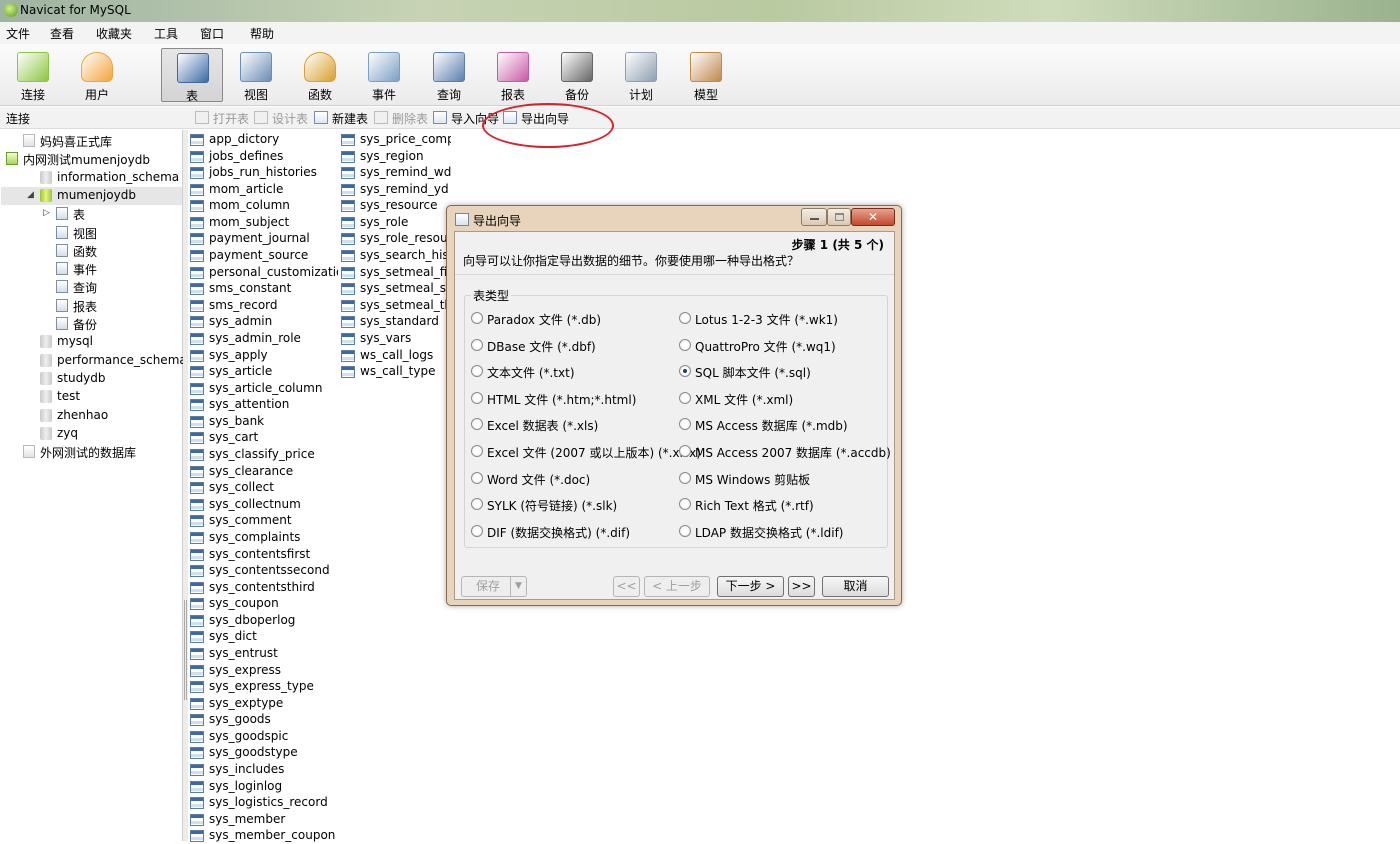 The height and width of the screenshot is (844, 1400). I want to click on menu-window: 窗口, so click(212, 33).